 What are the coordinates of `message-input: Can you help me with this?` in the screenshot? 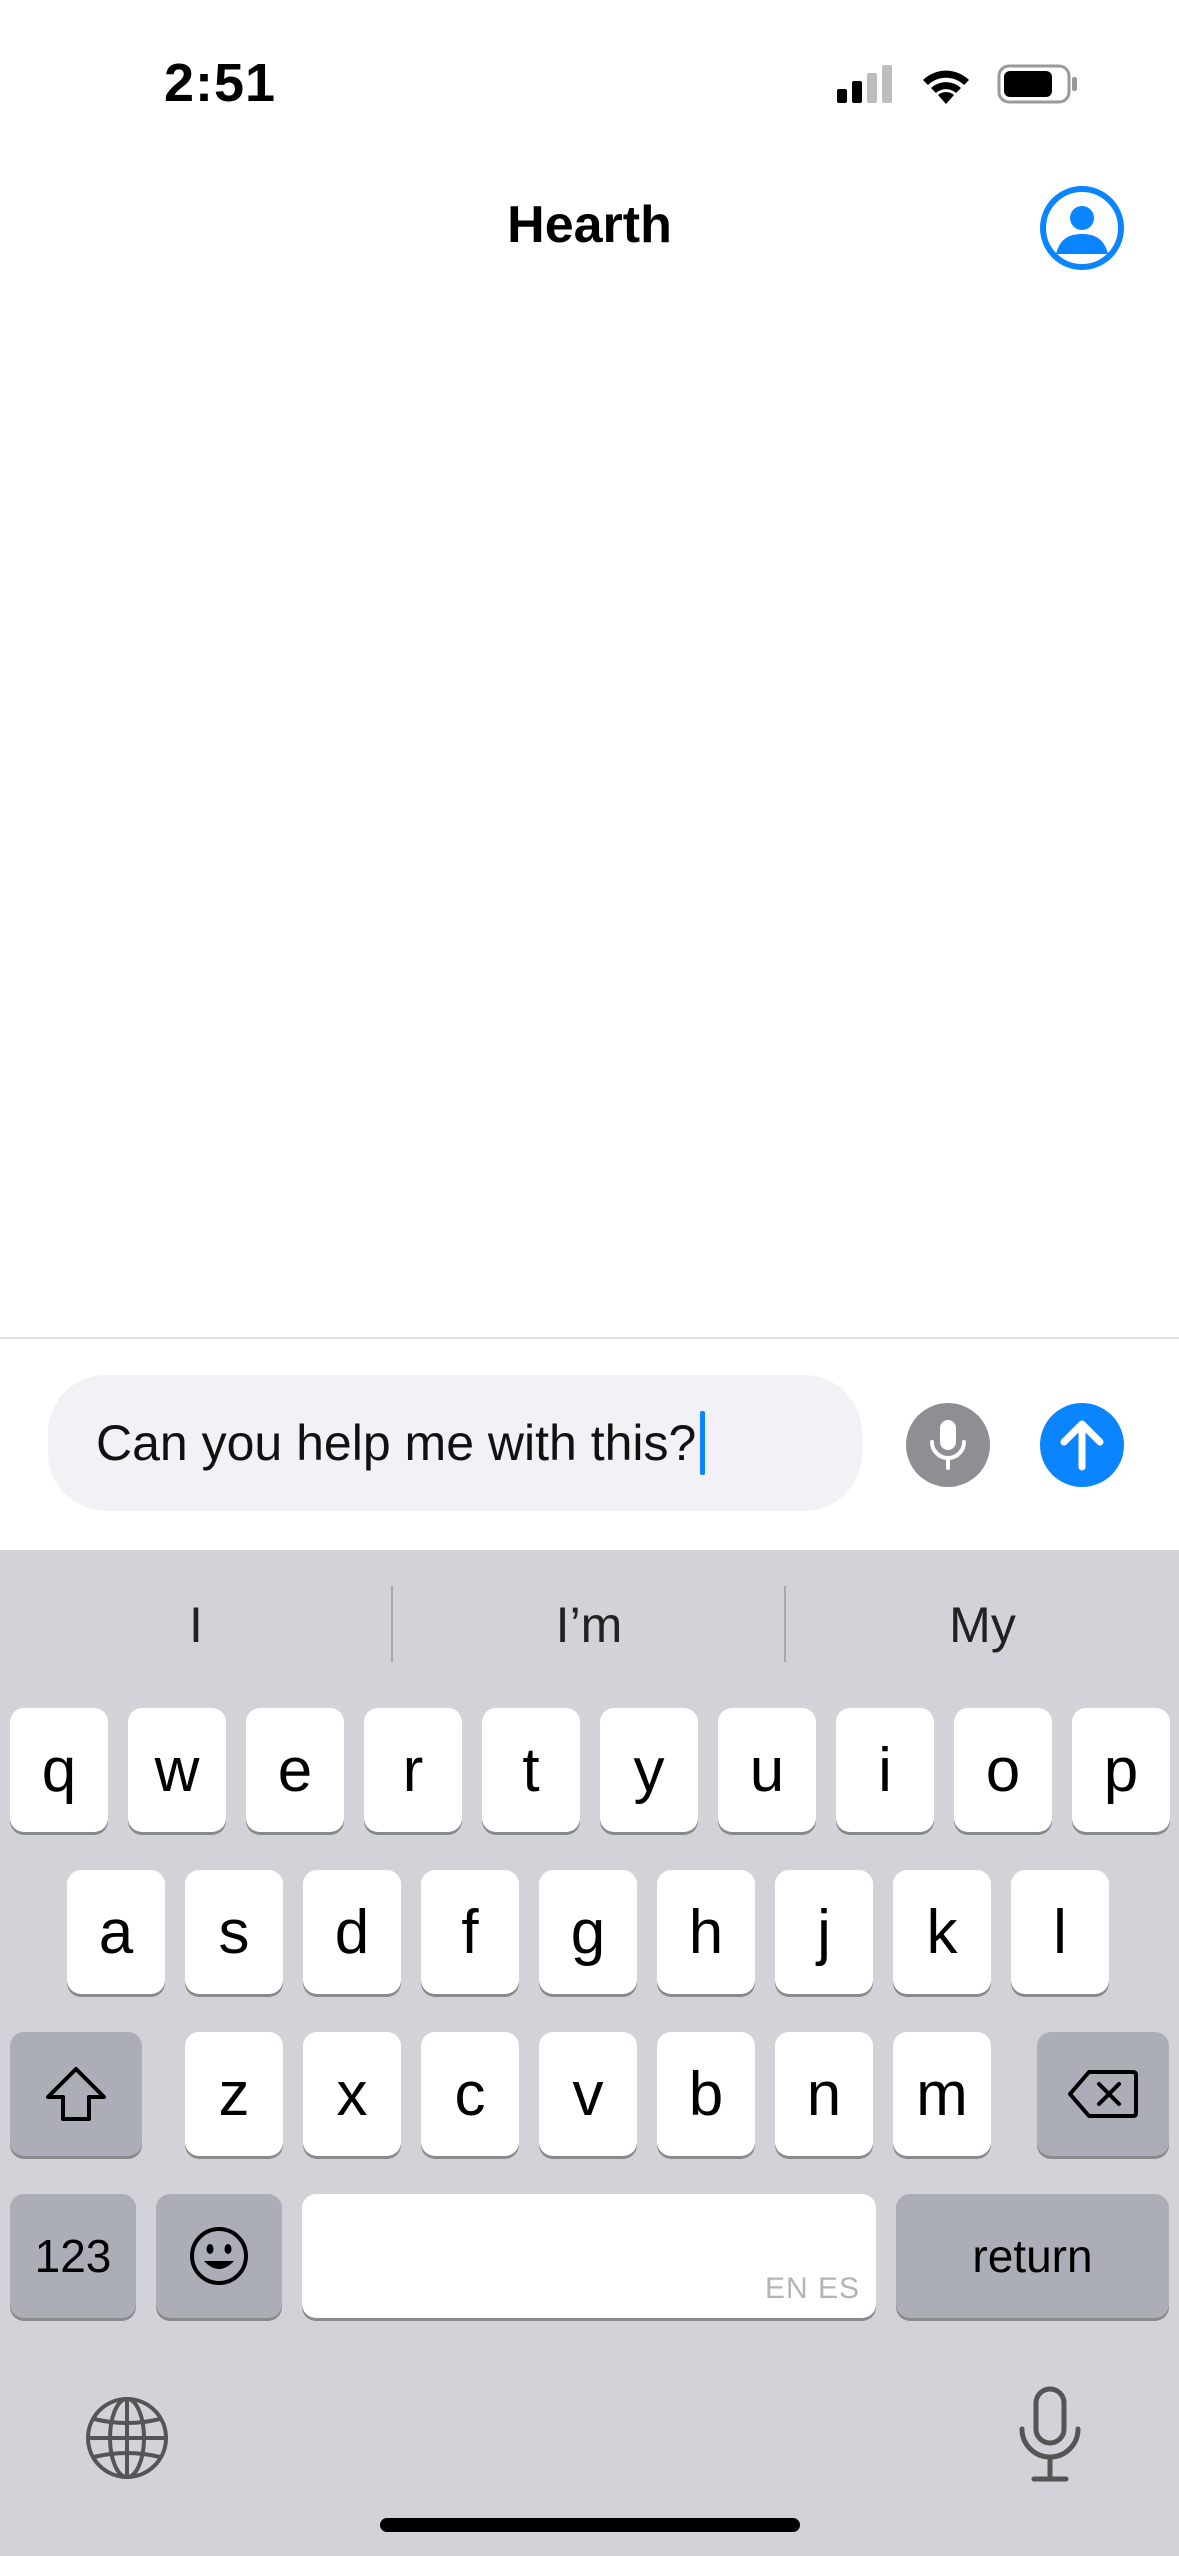 It's located at (455, 1443).